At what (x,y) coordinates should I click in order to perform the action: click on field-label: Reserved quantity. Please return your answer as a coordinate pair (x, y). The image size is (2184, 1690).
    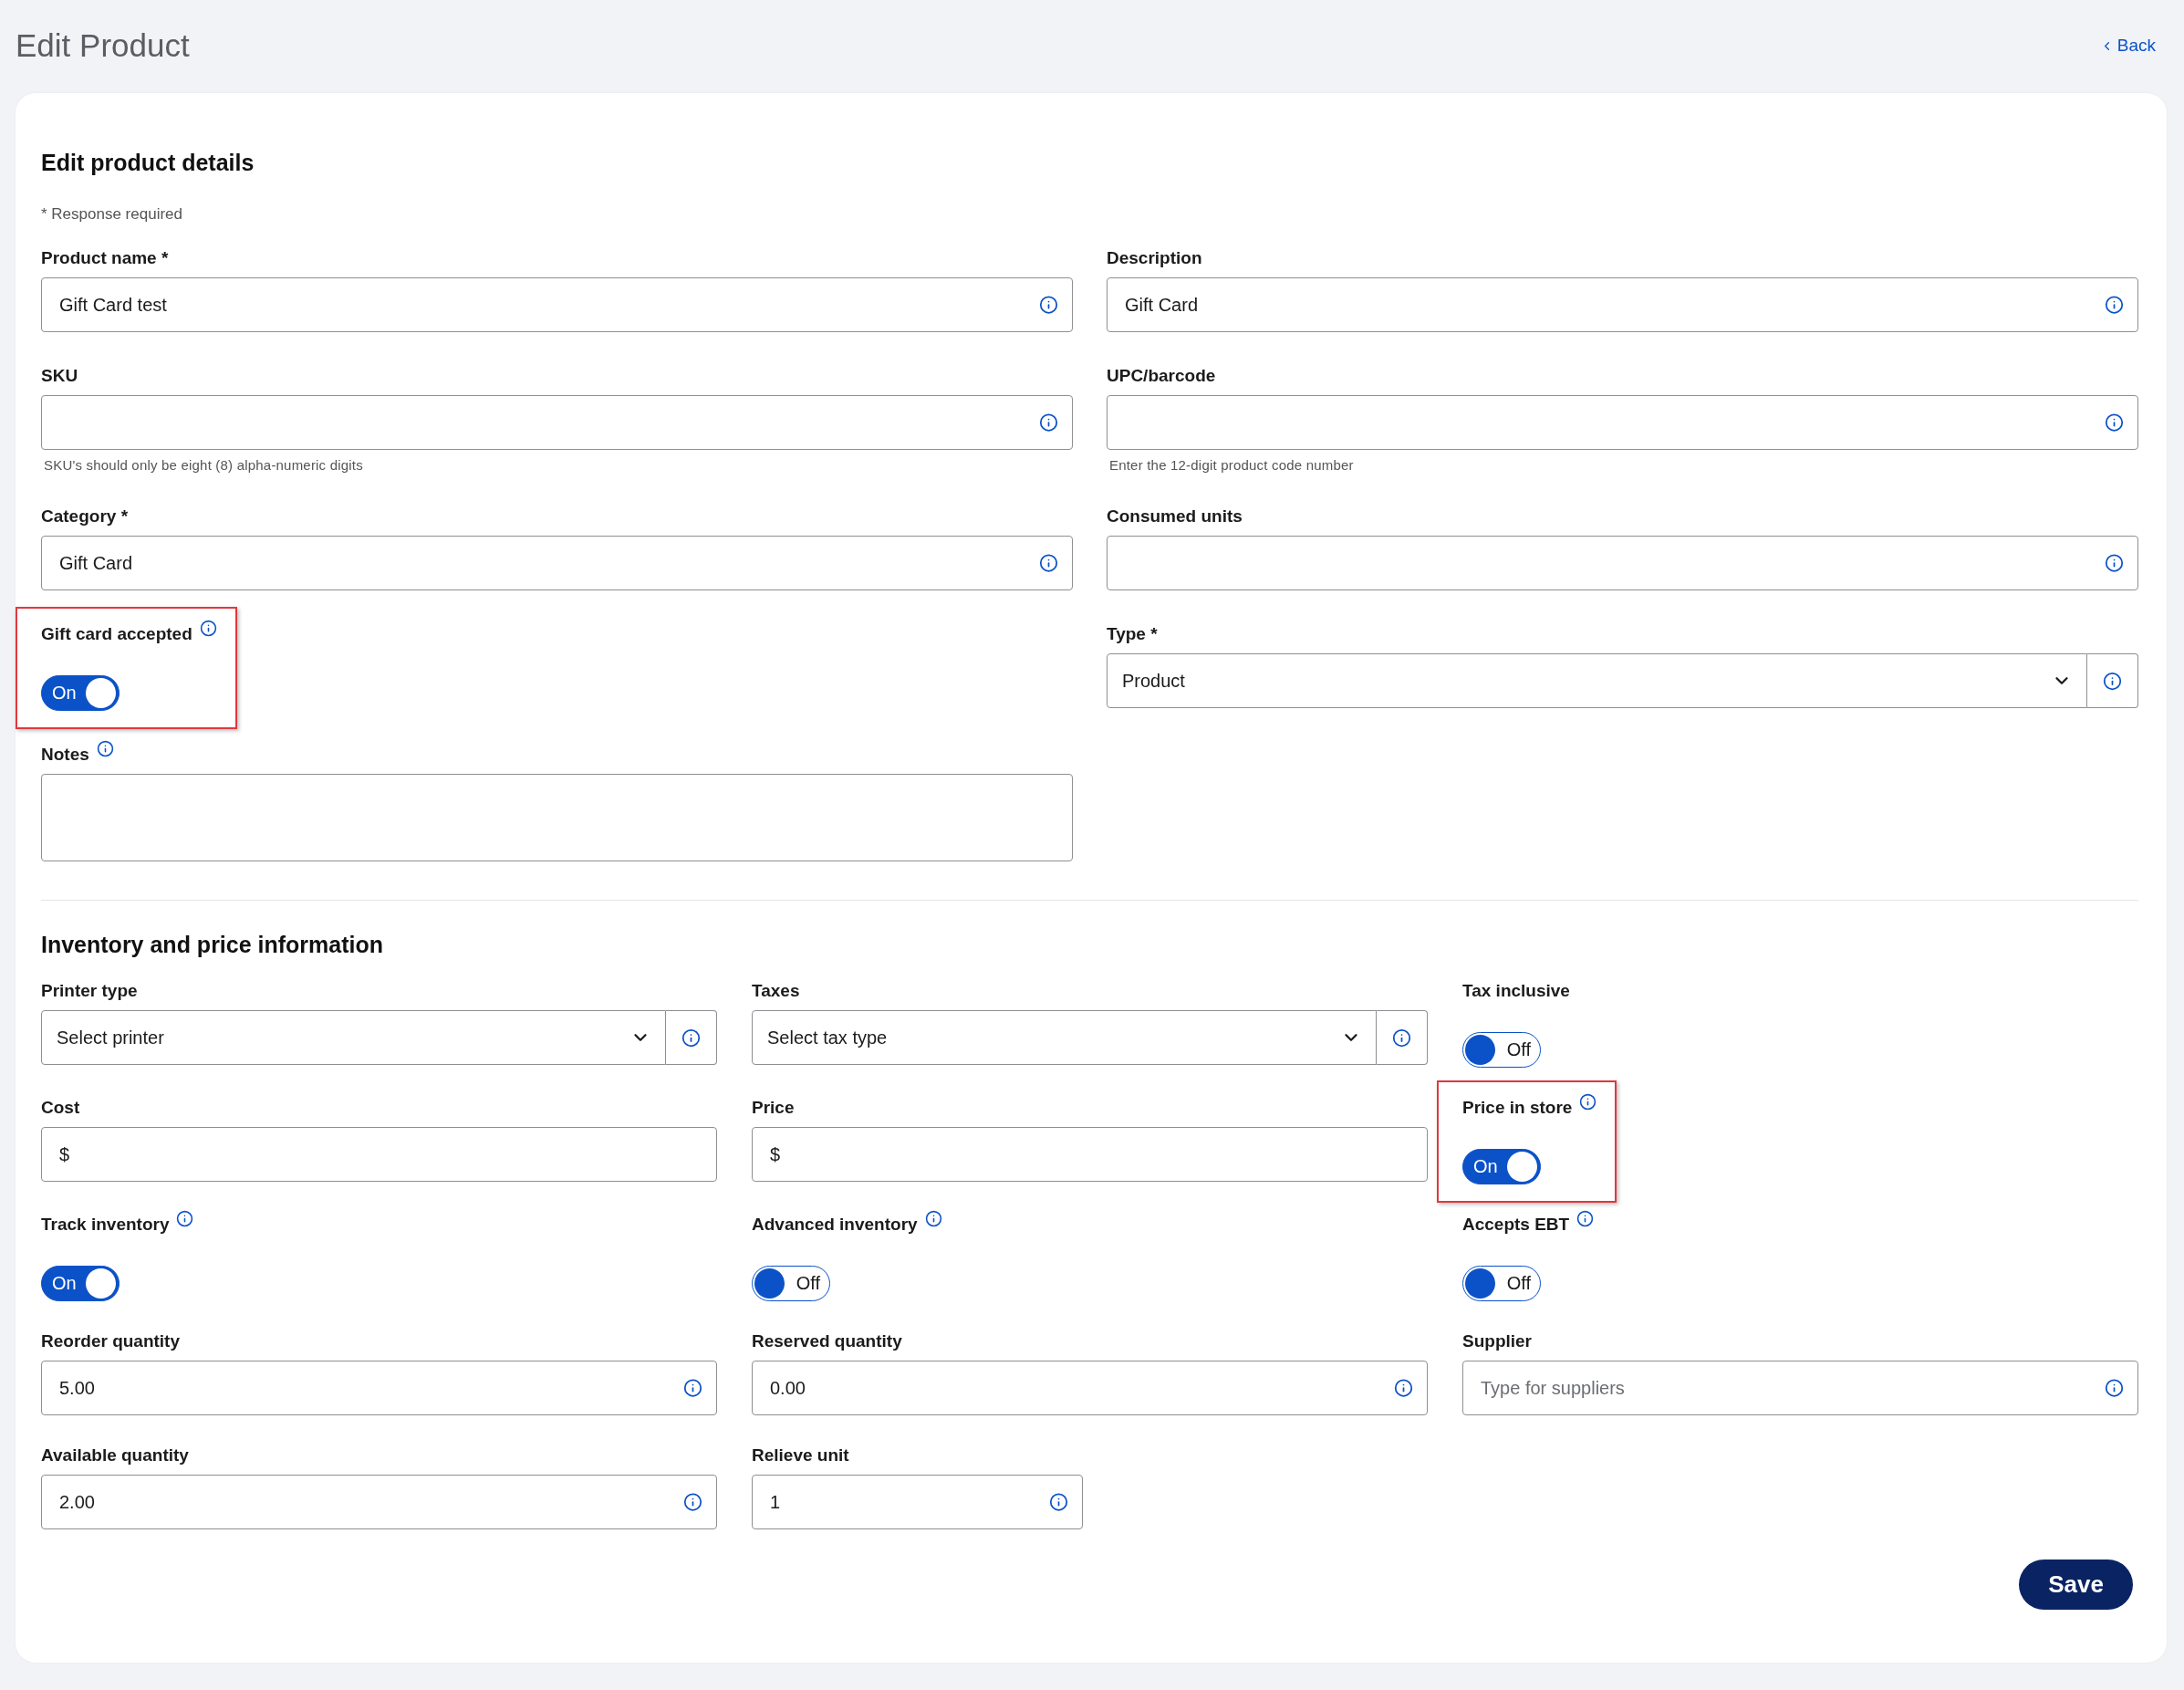
    Looking at the image, I should click on (827, 1340).